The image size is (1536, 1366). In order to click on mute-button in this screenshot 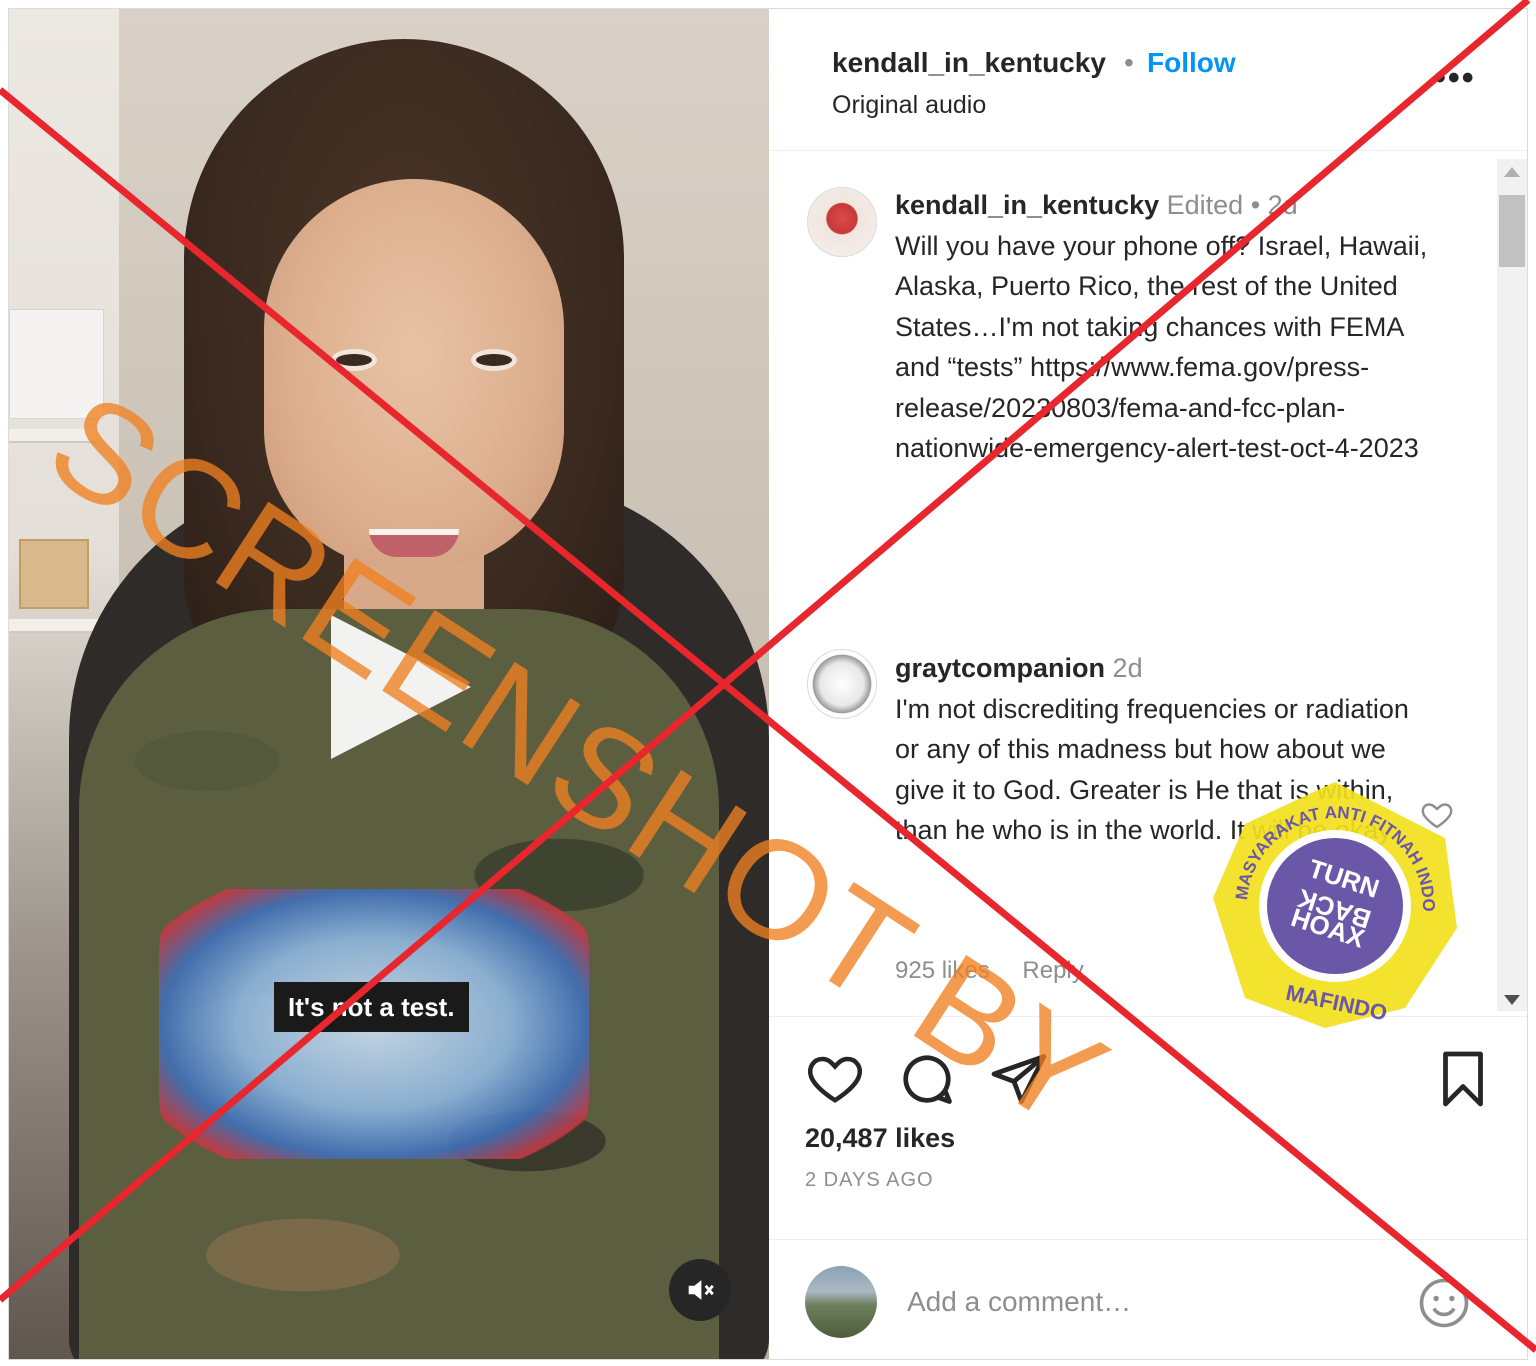, I will do `click(700, 1290)`.